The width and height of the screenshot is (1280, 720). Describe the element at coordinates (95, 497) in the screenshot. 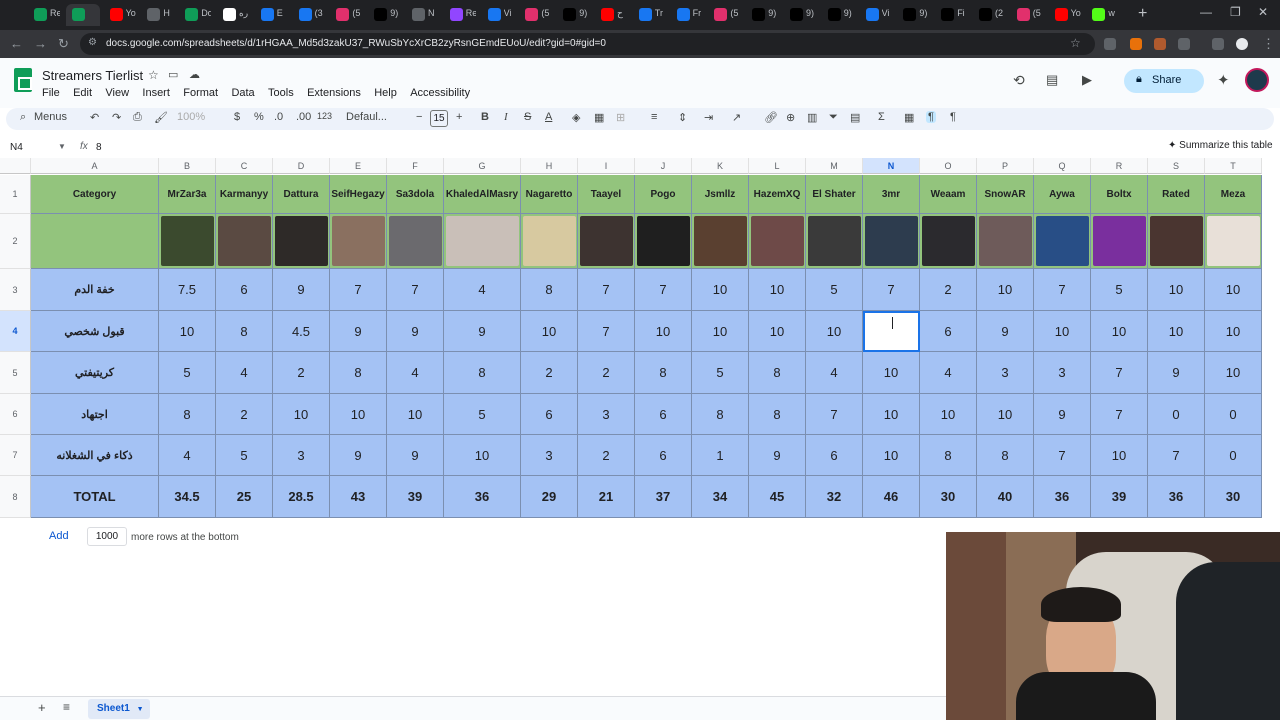

I see `total-label: TOTAL` at that location.